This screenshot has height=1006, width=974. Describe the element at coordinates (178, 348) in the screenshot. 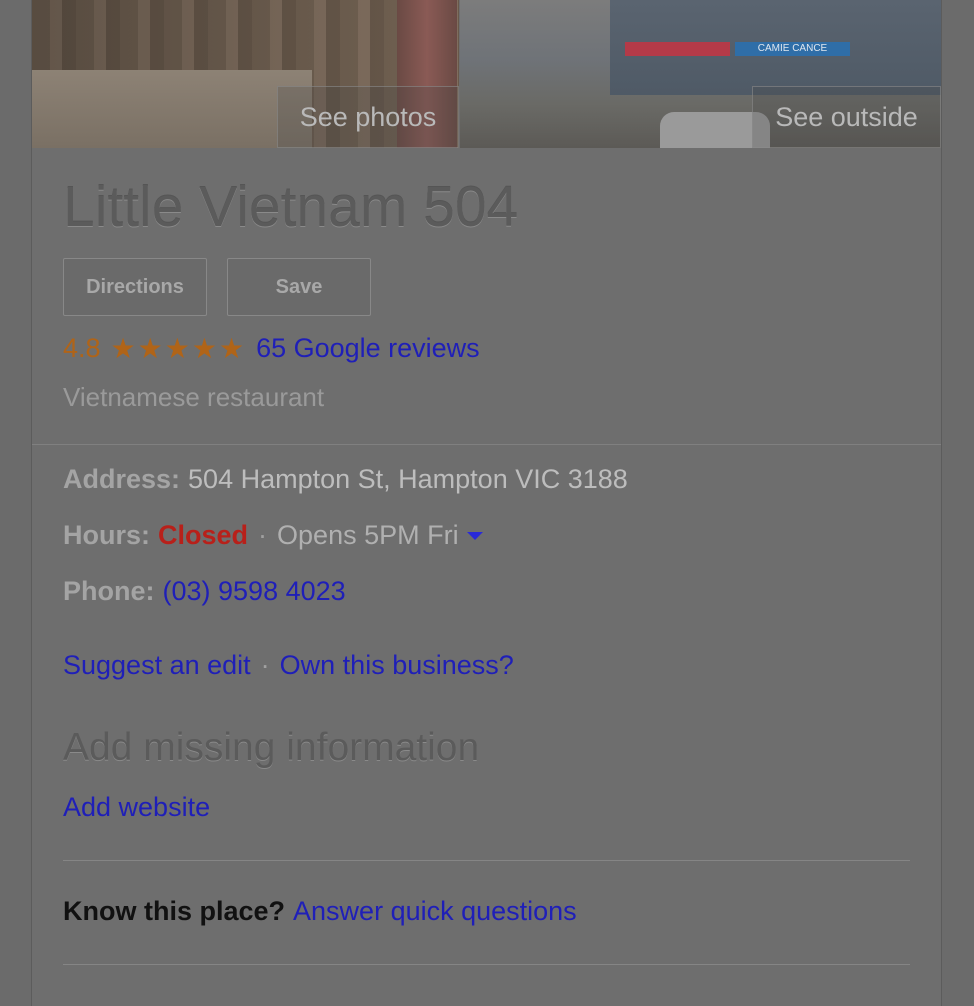

I see `star-icon: ★★★★★` at that location.